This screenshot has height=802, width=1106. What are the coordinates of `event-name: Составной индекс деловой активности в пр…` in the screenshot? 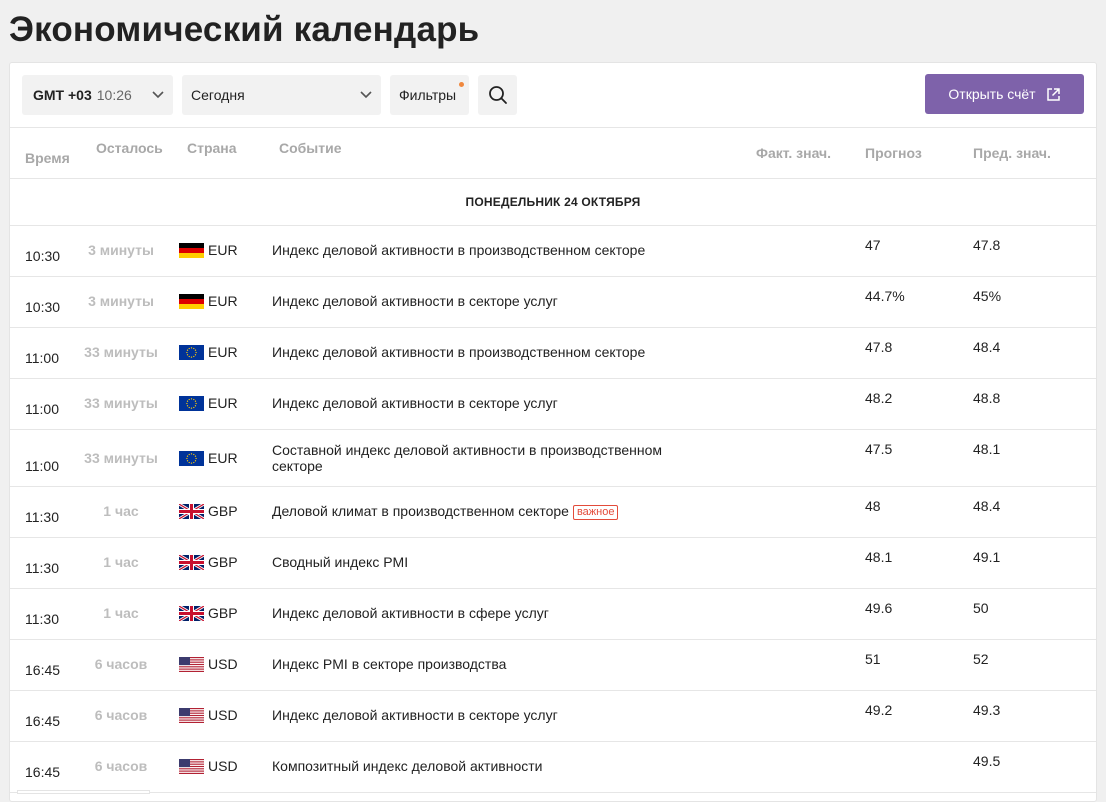 It's located at (482, 458).